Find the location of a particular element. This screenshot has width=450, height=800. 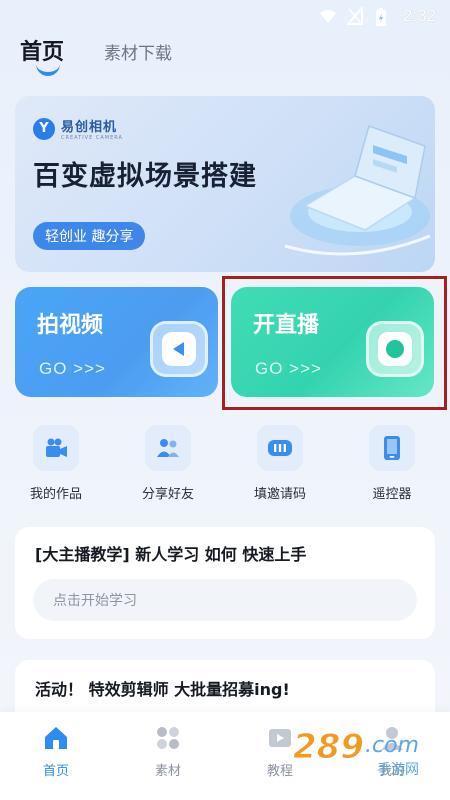

nav-material: 素材 is located at coordinates (168, 751).